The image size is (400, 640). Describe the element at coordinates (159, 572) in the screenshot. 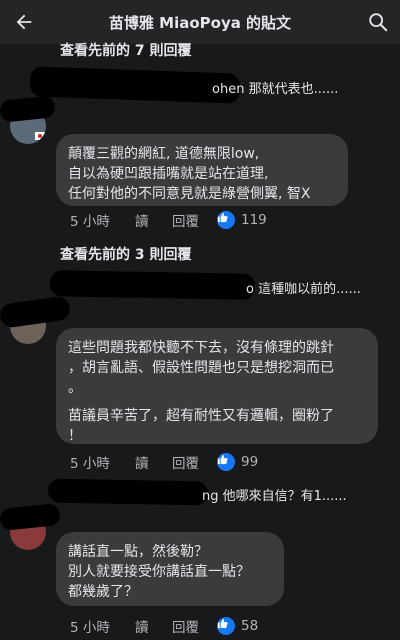

I see `comment-text: 別人就要接受你講話直一點？` at that location.